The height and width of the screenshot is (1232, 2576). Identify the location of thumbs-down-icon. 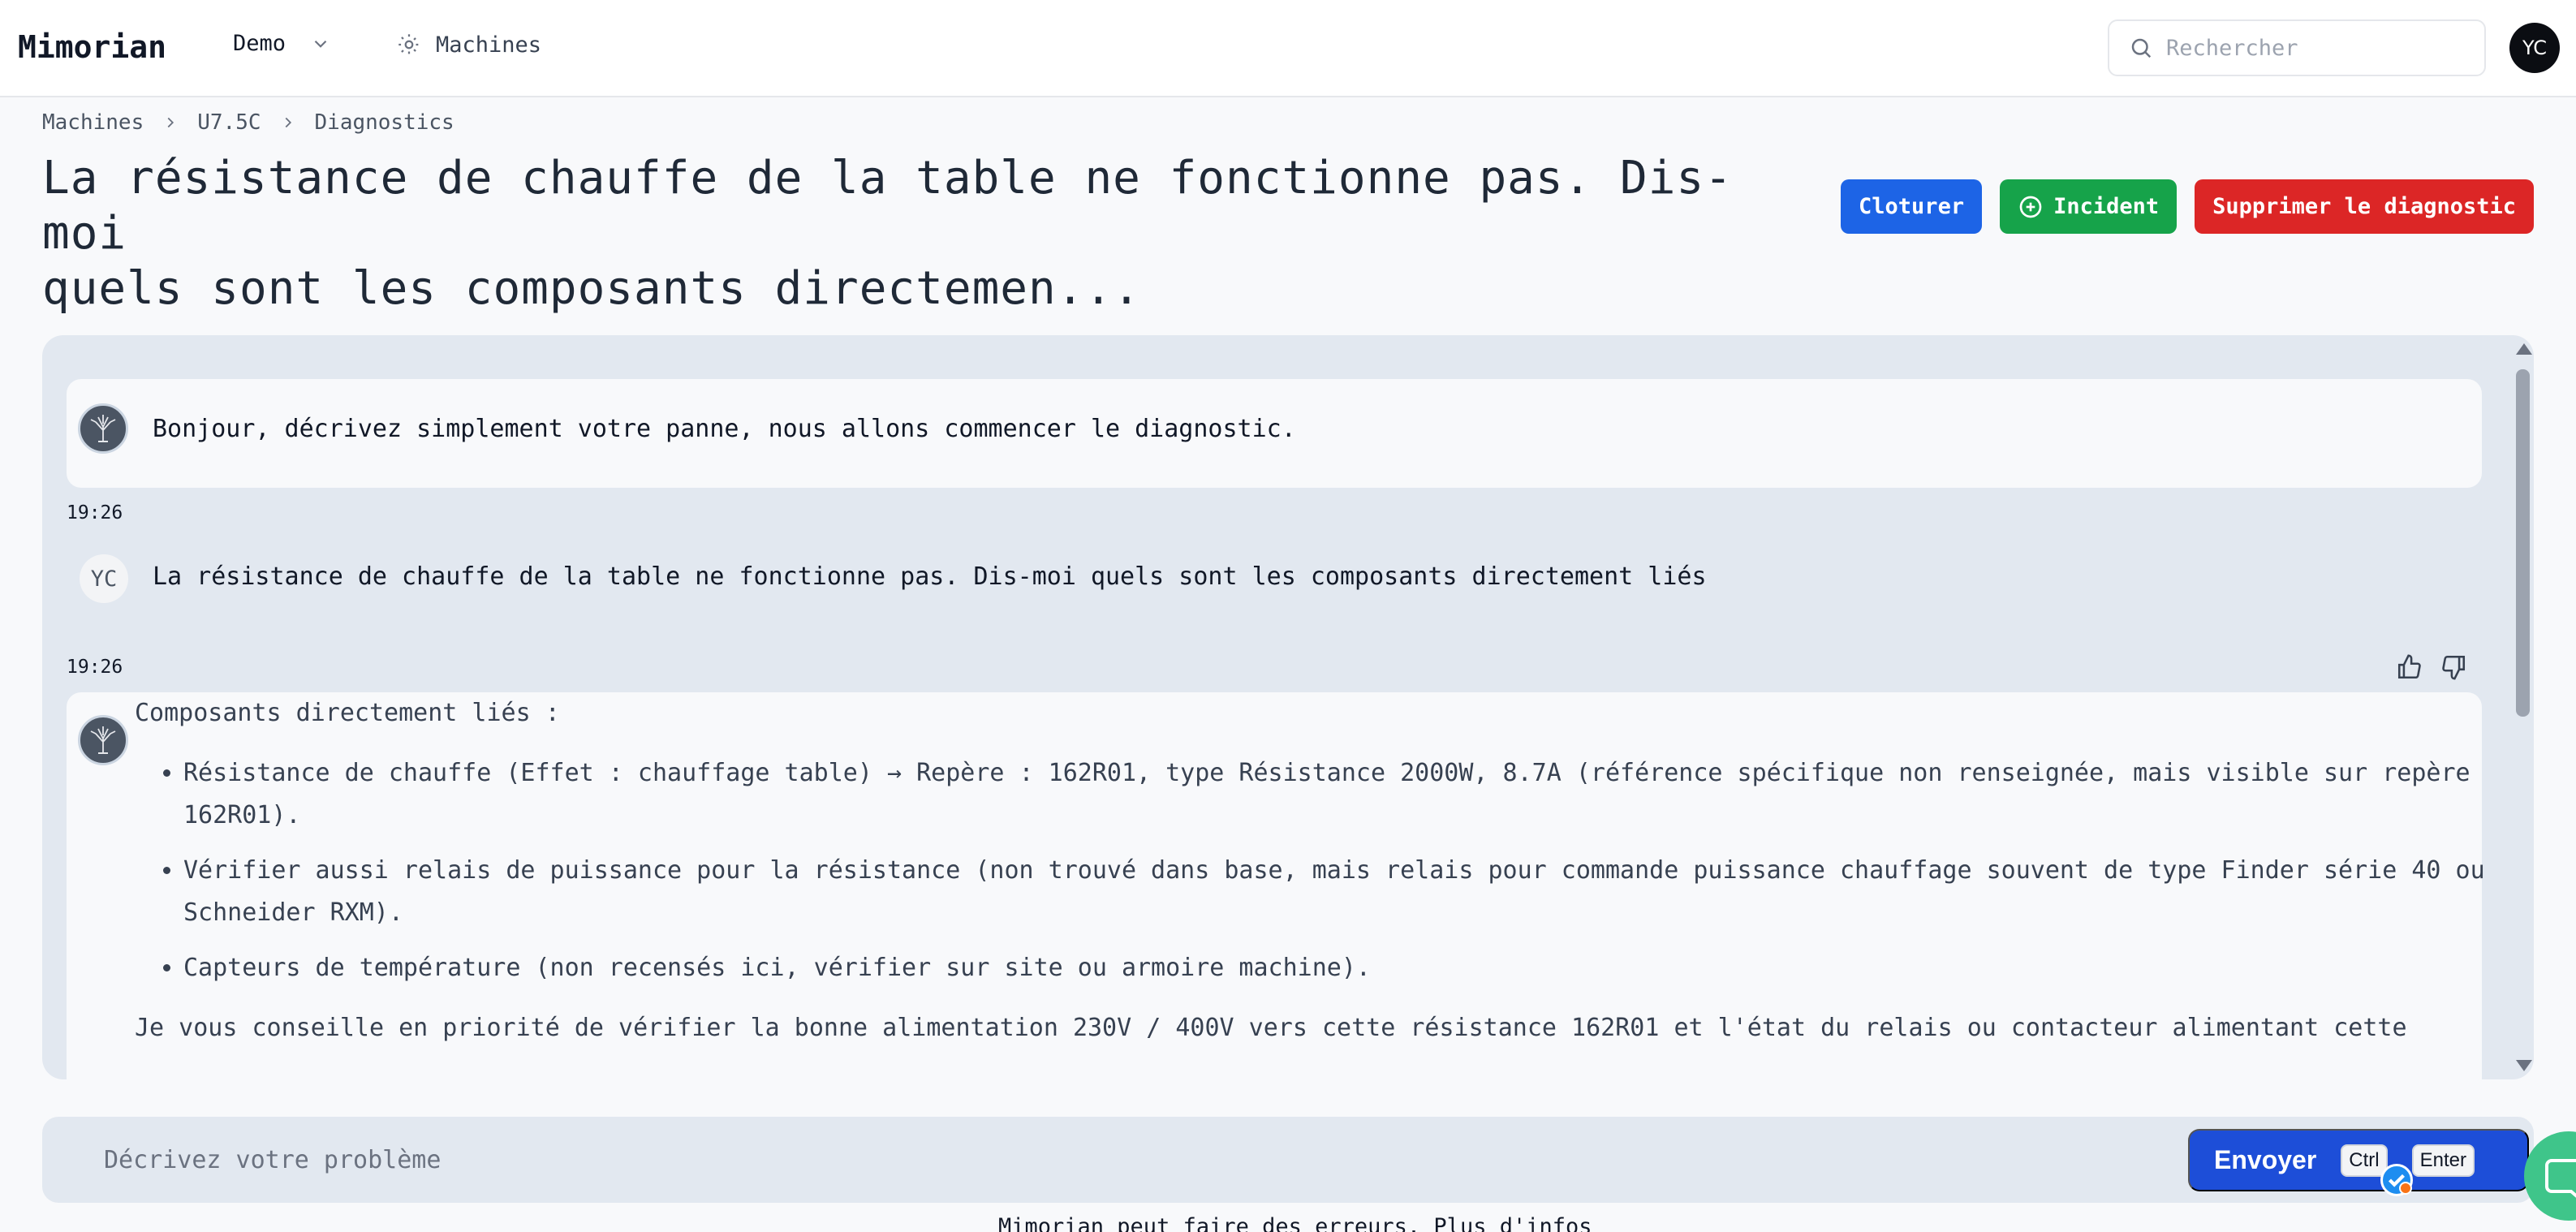
(2453, 667).